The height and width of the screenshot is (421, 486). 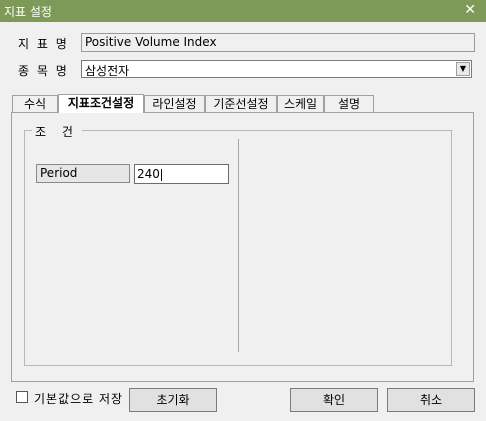 I want to click on tab-baseline-settings: 기준선설정, so click(x=241, y=103).